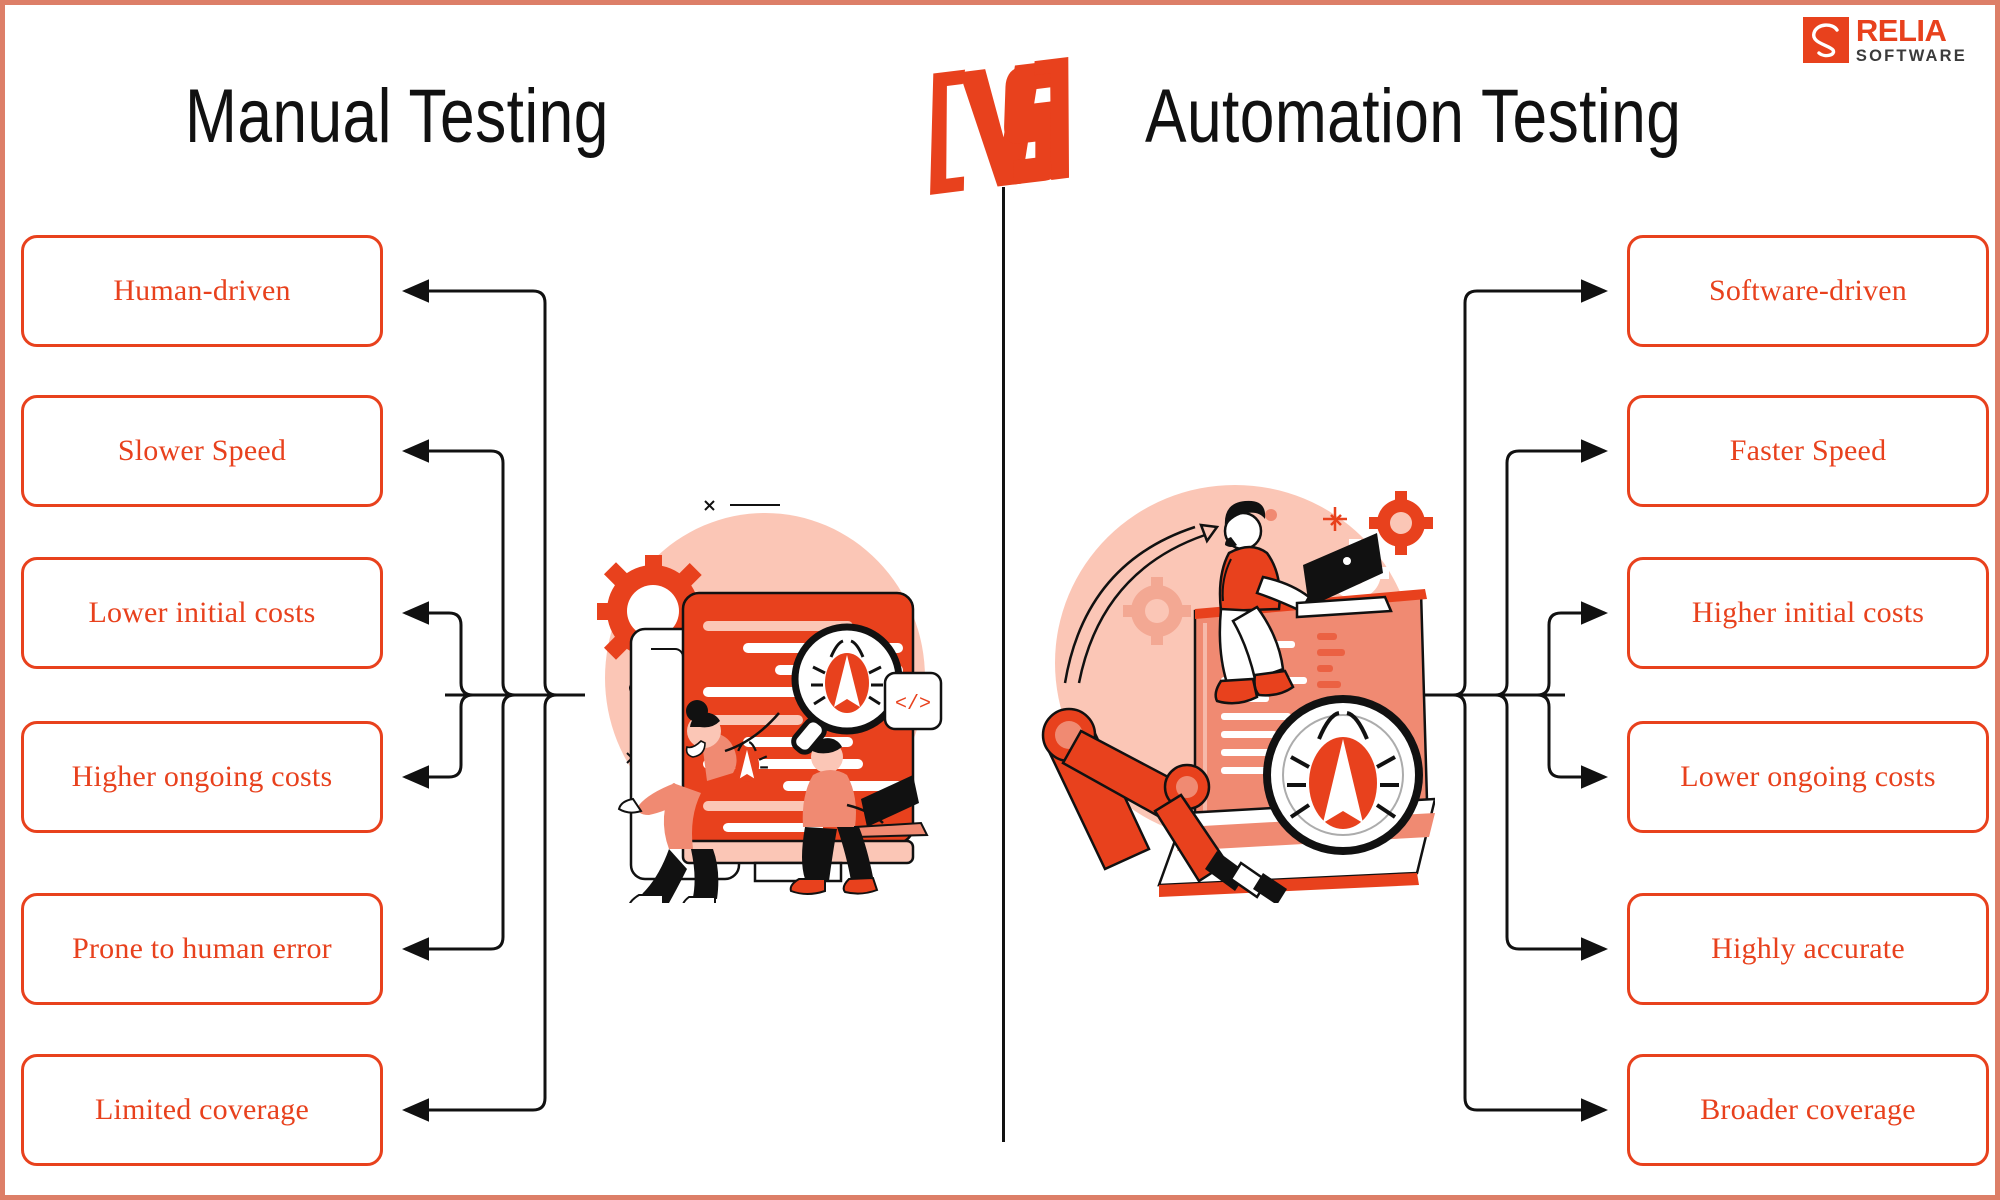 The image size is (2000, 1200). What do you see at coordinates (1825, 39) in the screenshot?
I see `relia-s-mark-icon` at bounding box center [1825, 39].